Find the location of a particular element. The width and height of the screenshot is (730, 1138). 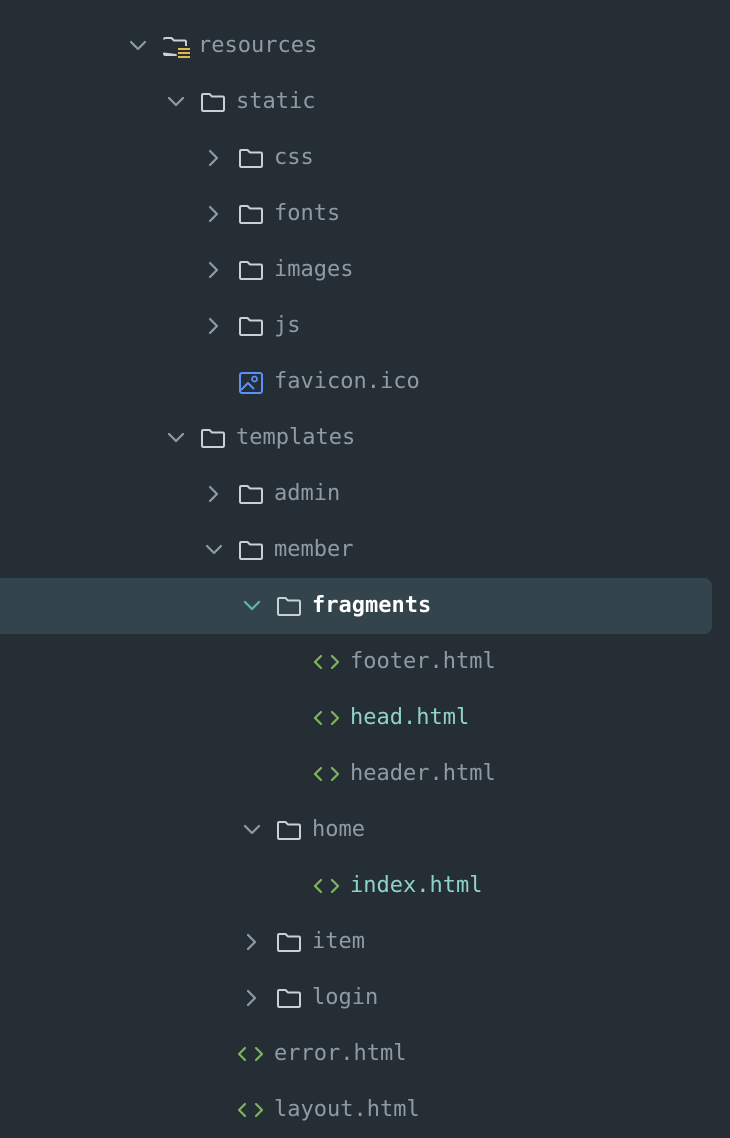

tree-row: item is located at coordinates (356, 942).